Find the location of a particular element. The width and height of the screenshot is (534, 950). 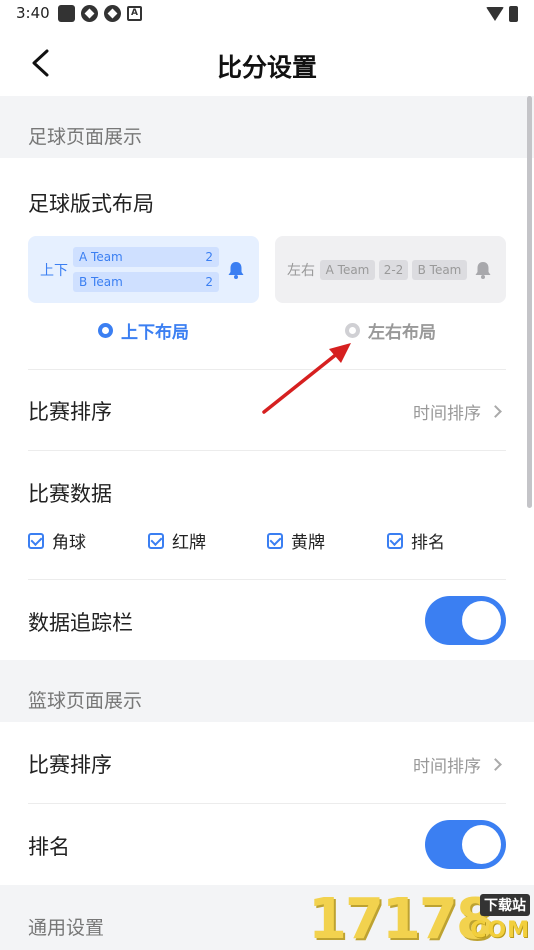

section-title: 篮球页面展示 is located at coordinates (85, 701).